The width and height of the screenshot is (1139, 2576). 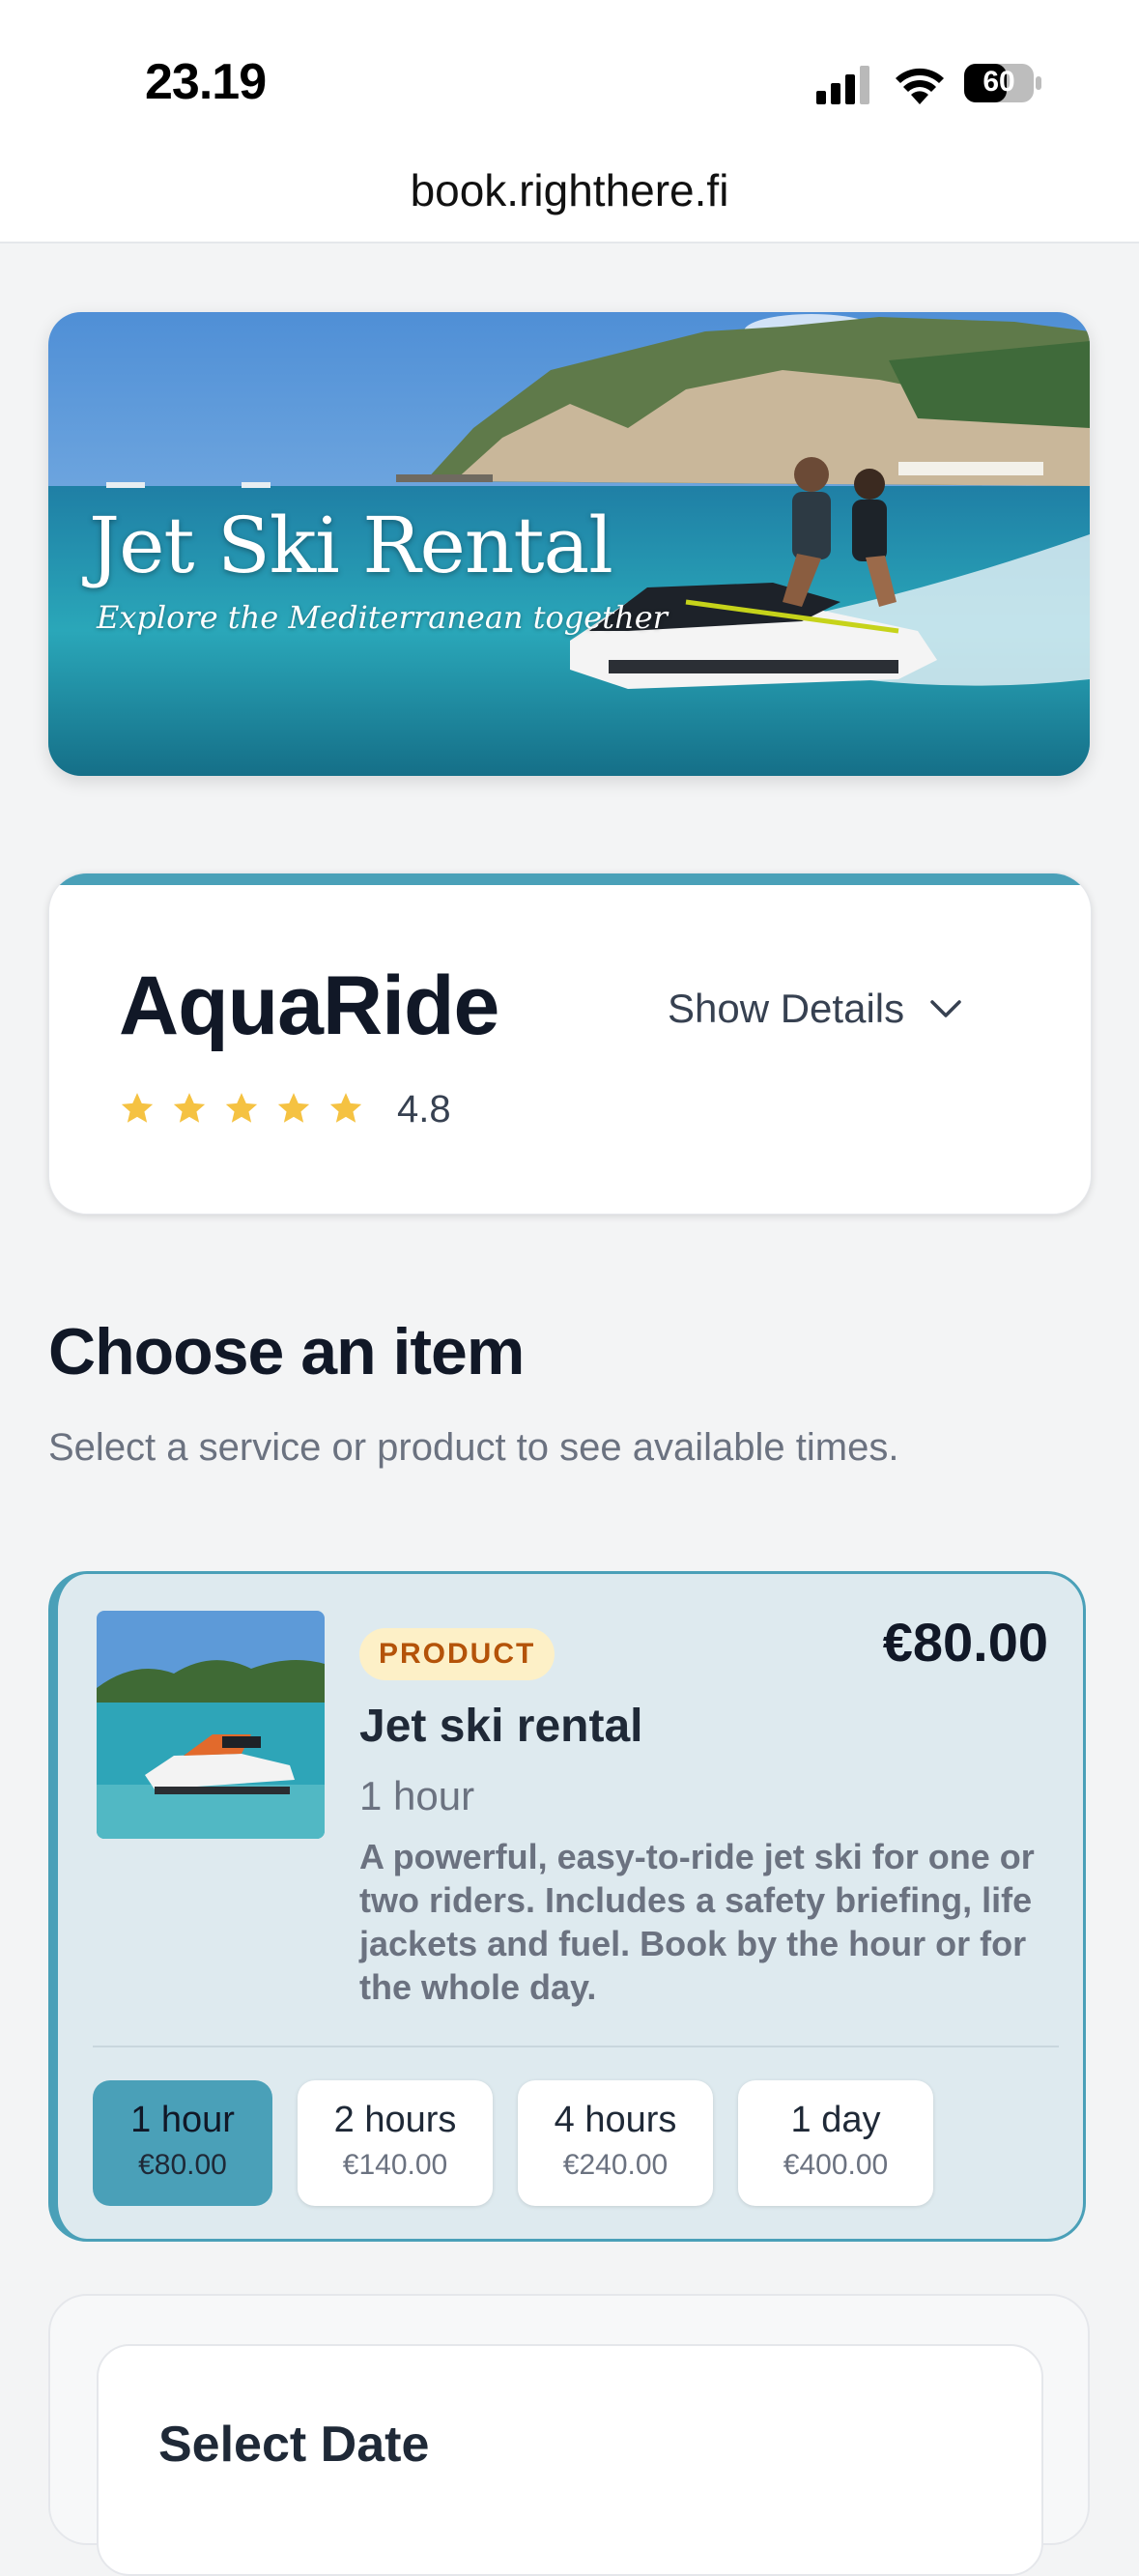 What do you see at coordinates (501, 1727) in the screenshot?
I see `item-title: Jet ski rental` at bounding box center [501, 1727].